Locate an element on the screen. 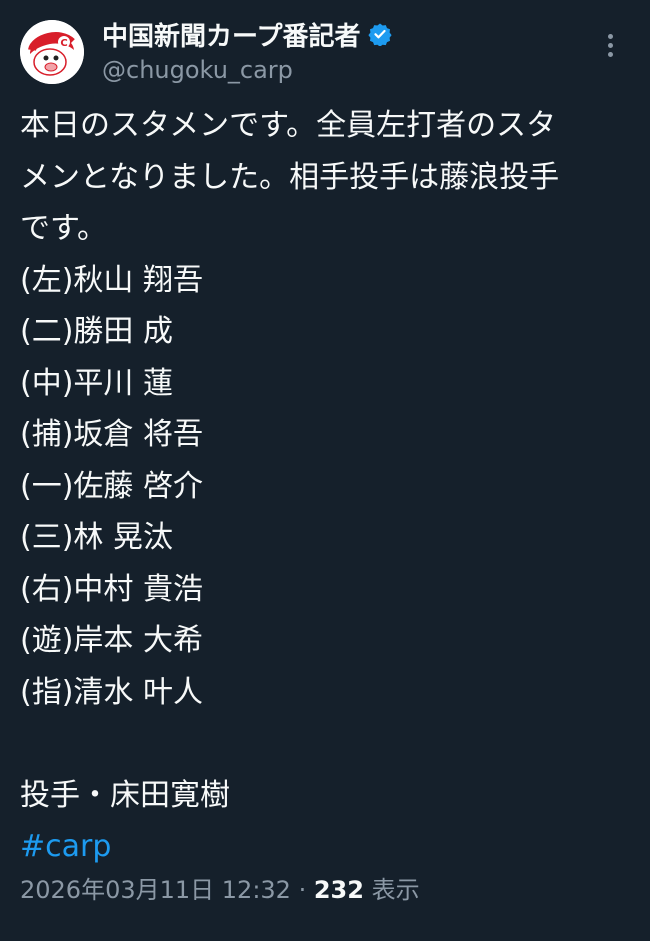 This screenshot has width=650, height=941. lineup-item: (三)林 晃汰 is located at coordinates (96, 537).